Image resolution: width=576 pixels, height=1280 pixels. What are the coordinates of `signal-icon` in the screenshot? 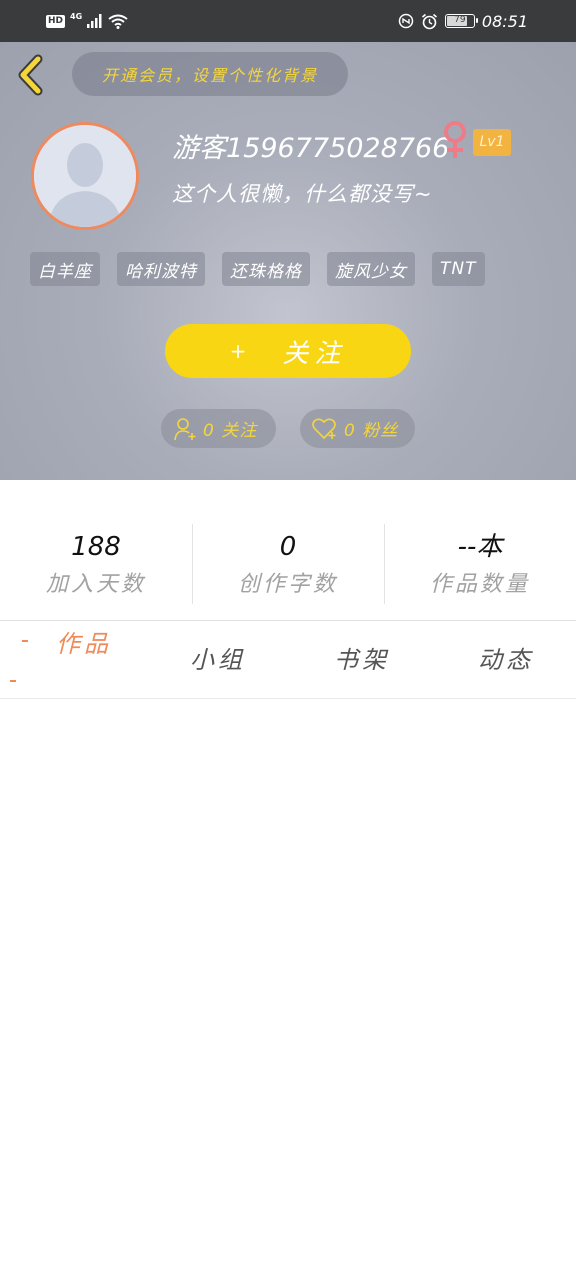 It's located at (94, 21).